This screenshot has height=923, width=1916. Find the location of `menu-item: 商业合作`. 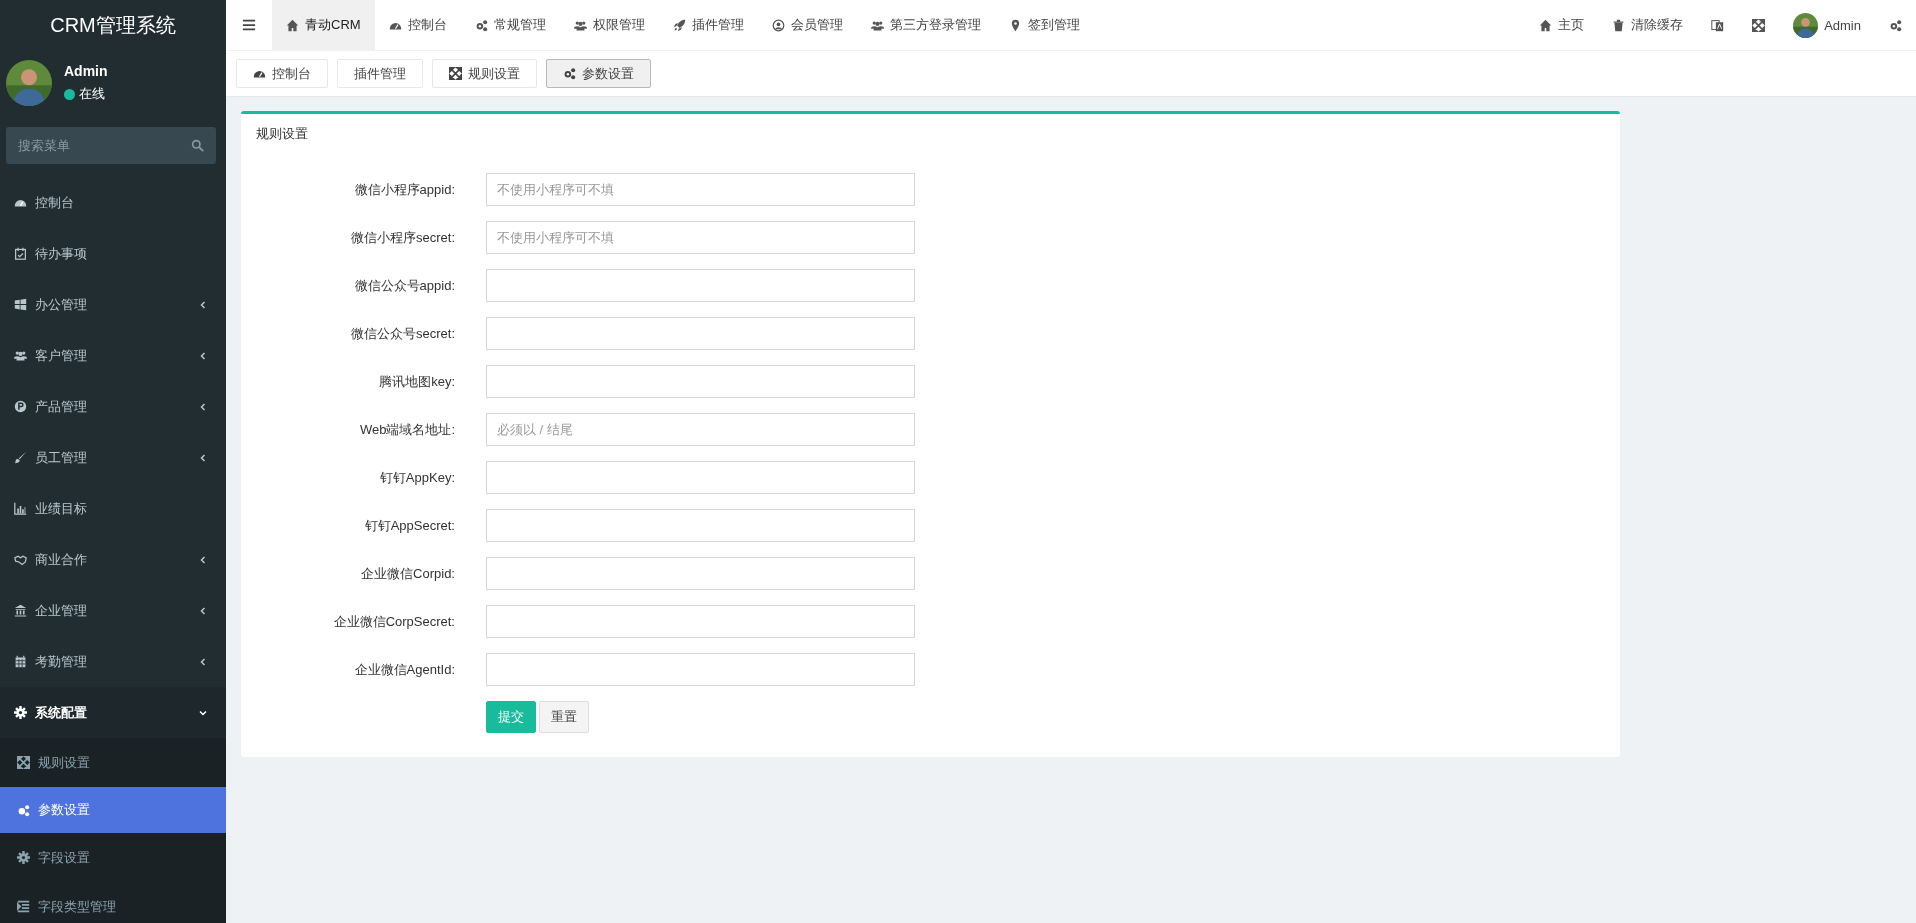

menu-item: 商业合作 is located at coordinates (113, 559).